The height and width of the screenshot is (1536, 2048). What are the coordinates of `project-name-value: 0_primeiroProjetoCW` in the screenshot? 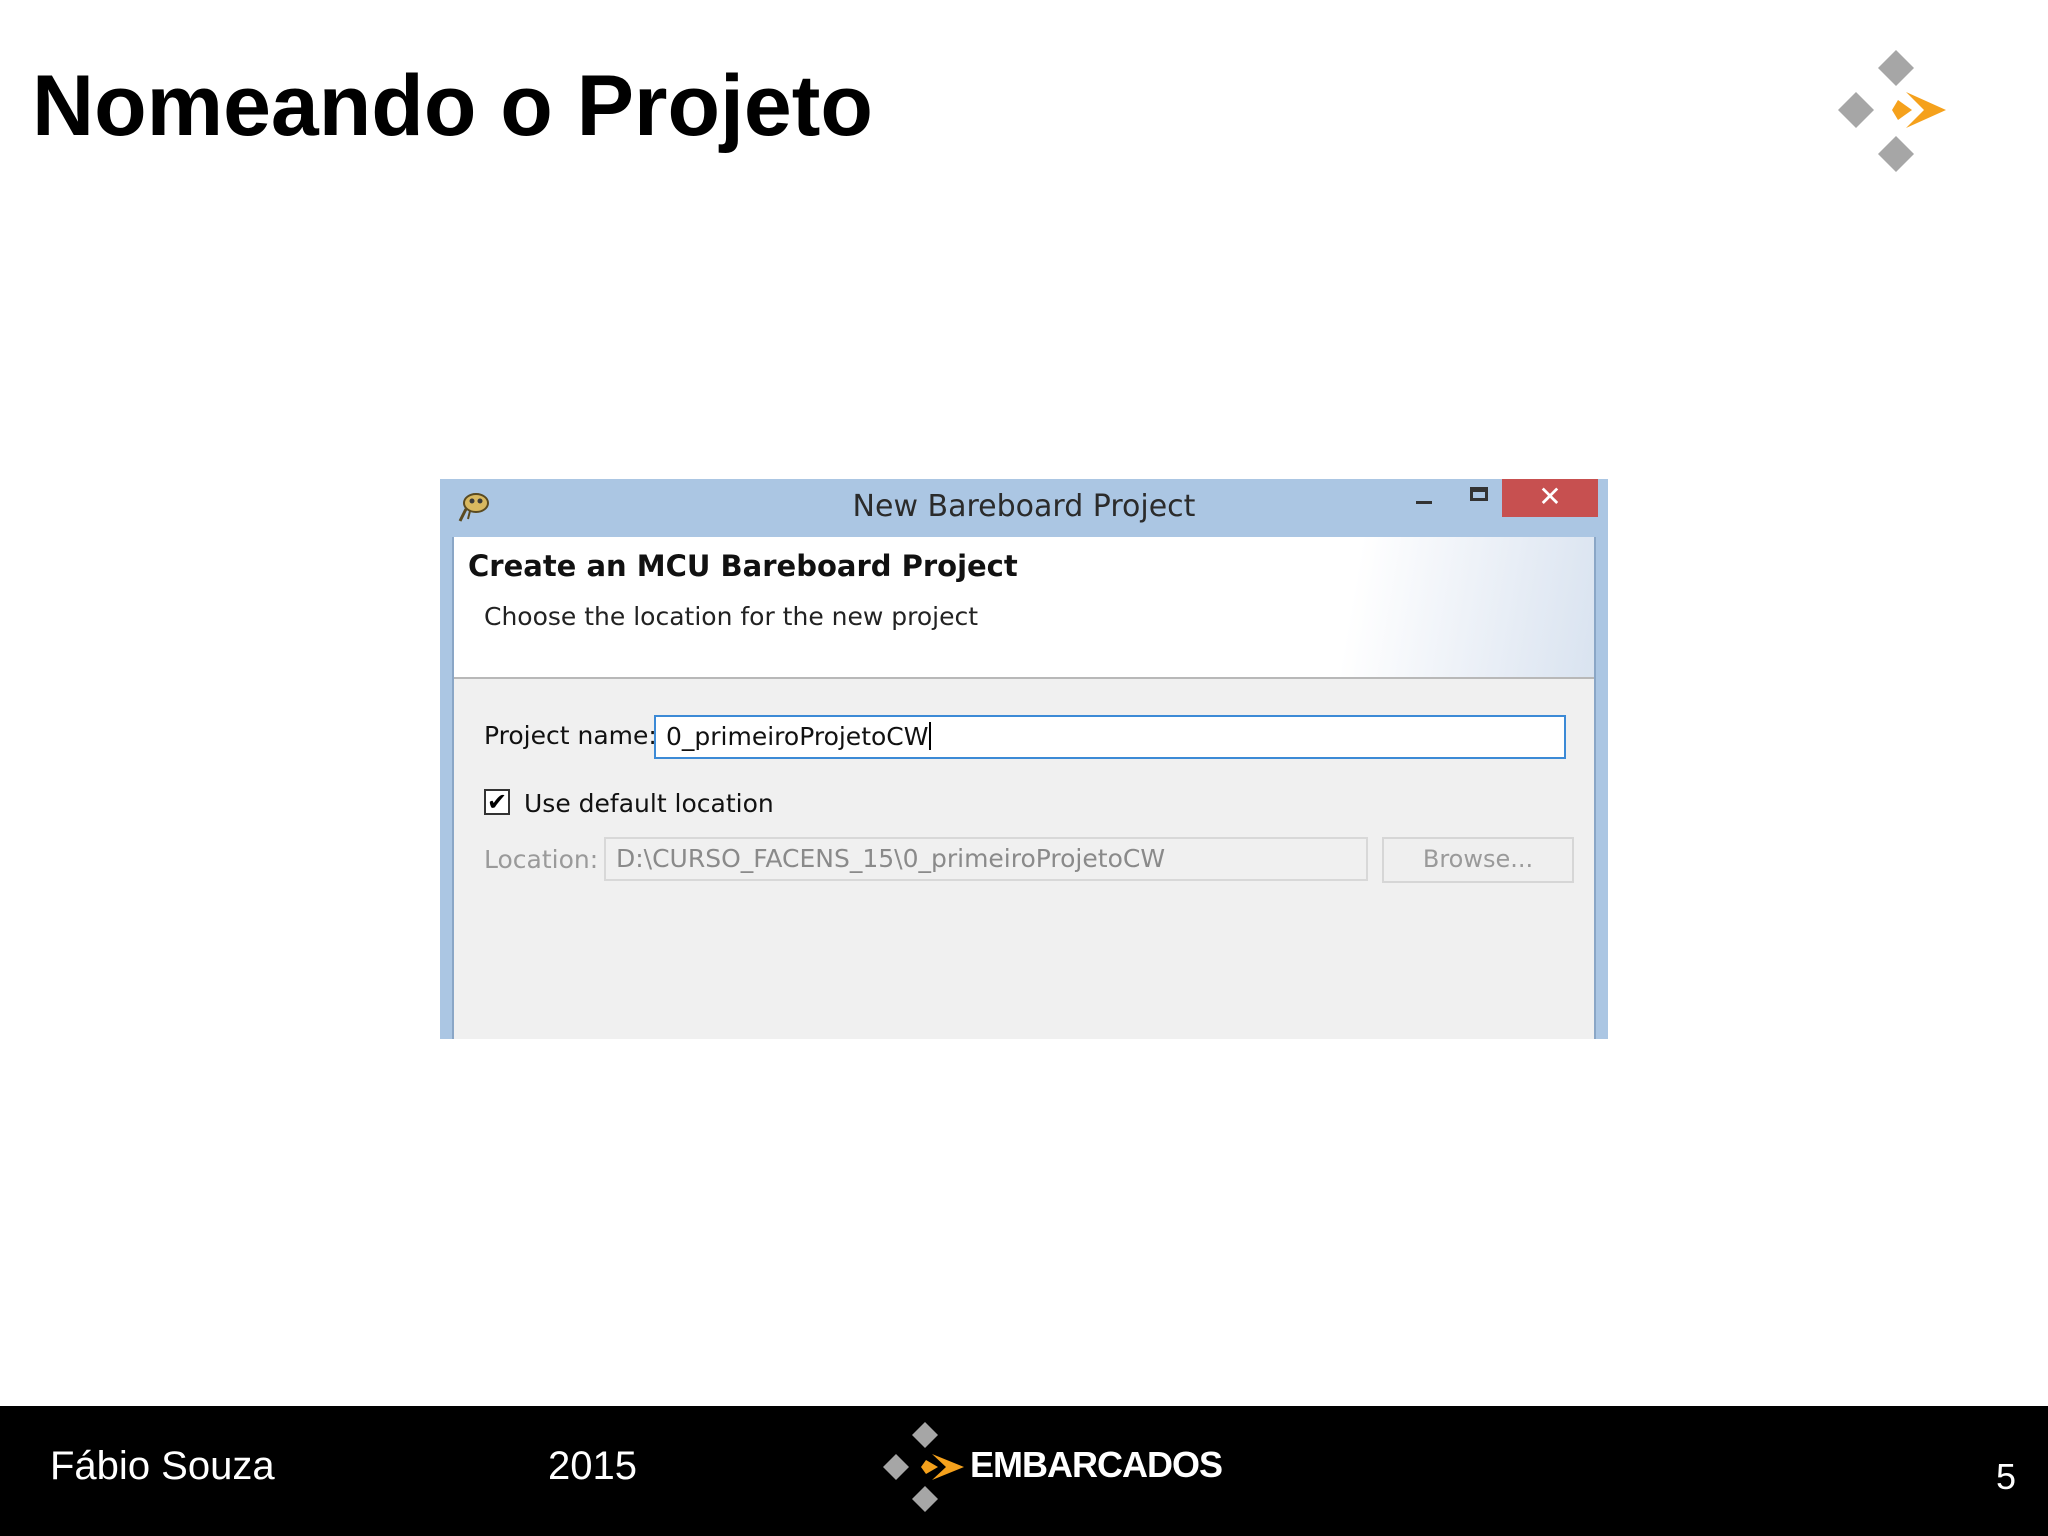 It's located at (797, 736).